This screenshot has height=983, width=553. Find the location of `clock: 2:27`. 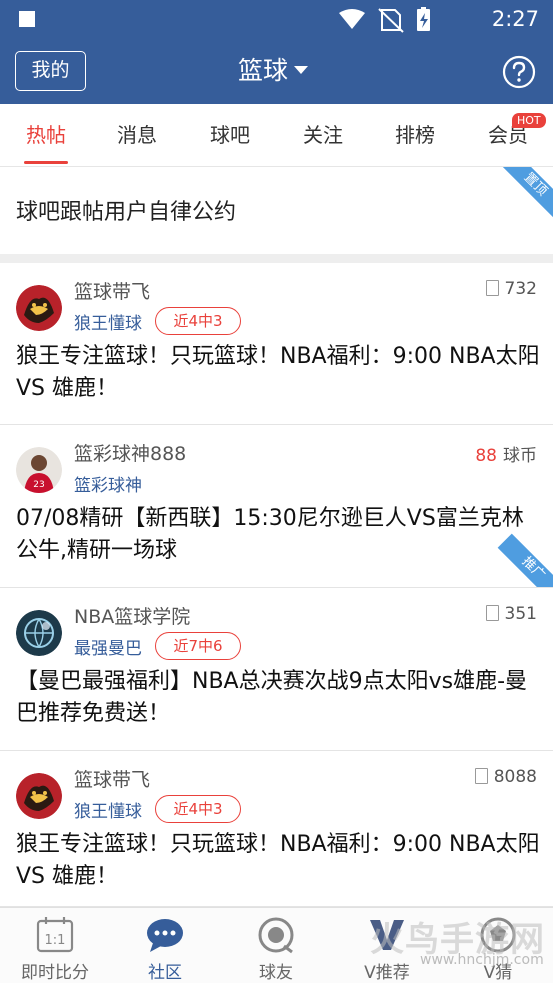

clock: 2:27 is located at coordinates (515, 19).